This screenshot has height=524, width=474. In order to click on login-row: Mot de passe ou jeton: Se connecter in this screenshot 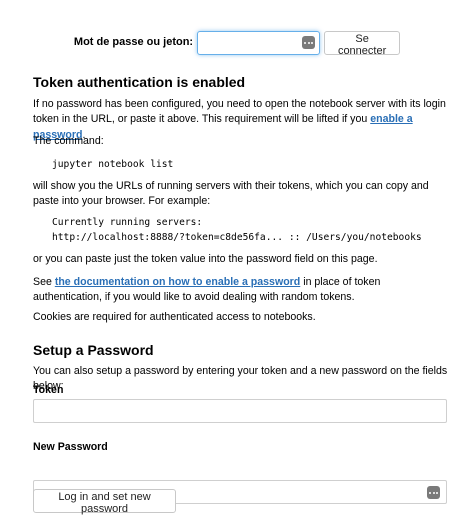, I will do `click(237, 44)`.